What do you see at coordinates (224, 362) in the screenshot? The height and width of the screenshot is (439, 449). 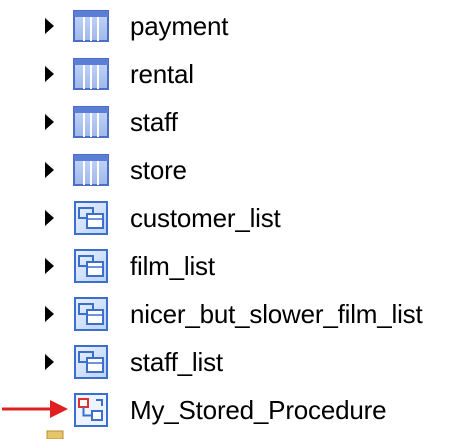 I see `tree-item-staff-list: staff_list` at bounding box center [224, 362].